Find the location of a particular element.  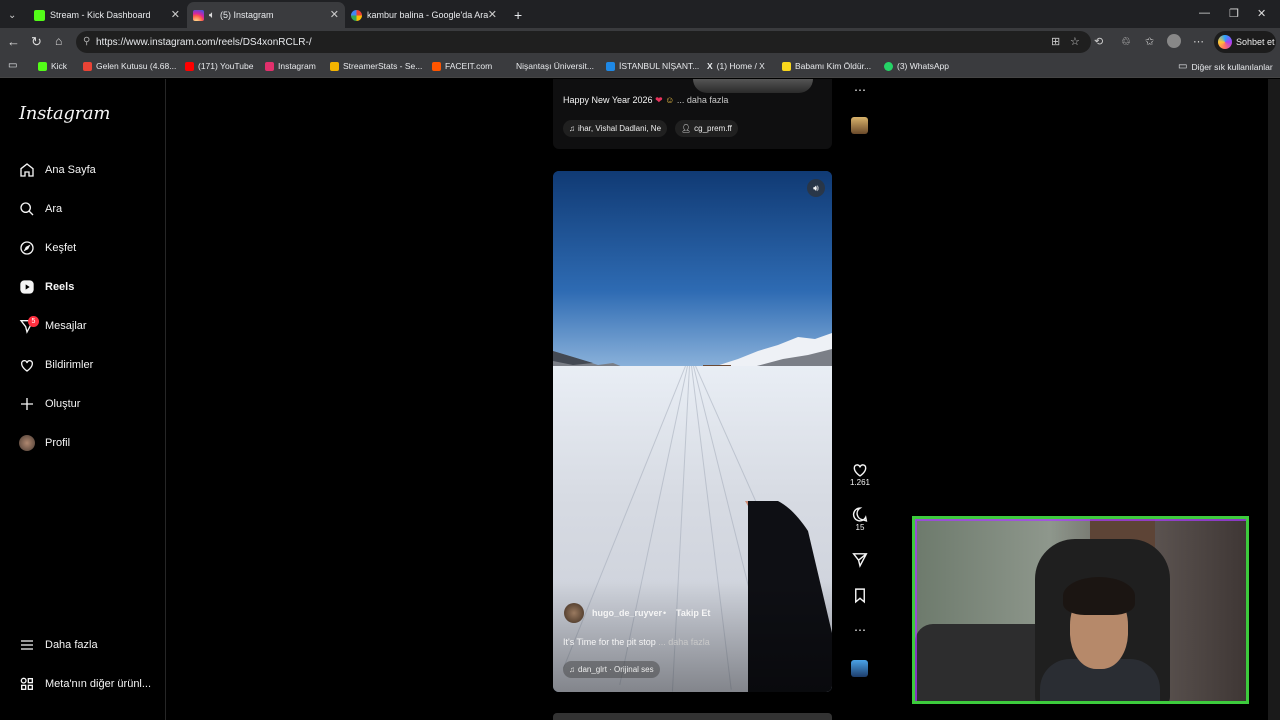

back-icon: ← is located at coordinates (13, 41).